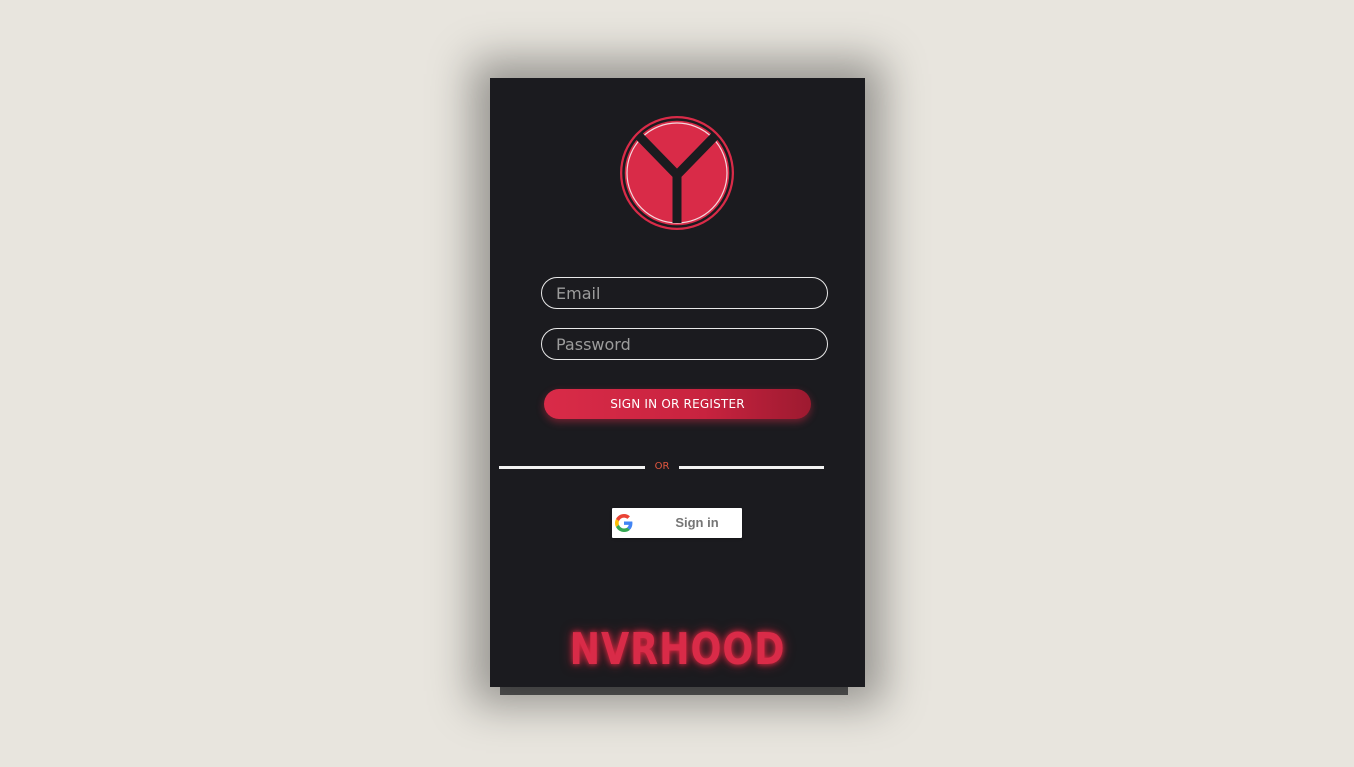 This screenshot has height=767, width=1354. What do you see at coordinates (624, 523) in the screenshot?
I see `google-g-icon` at bounding box center [624, 523].